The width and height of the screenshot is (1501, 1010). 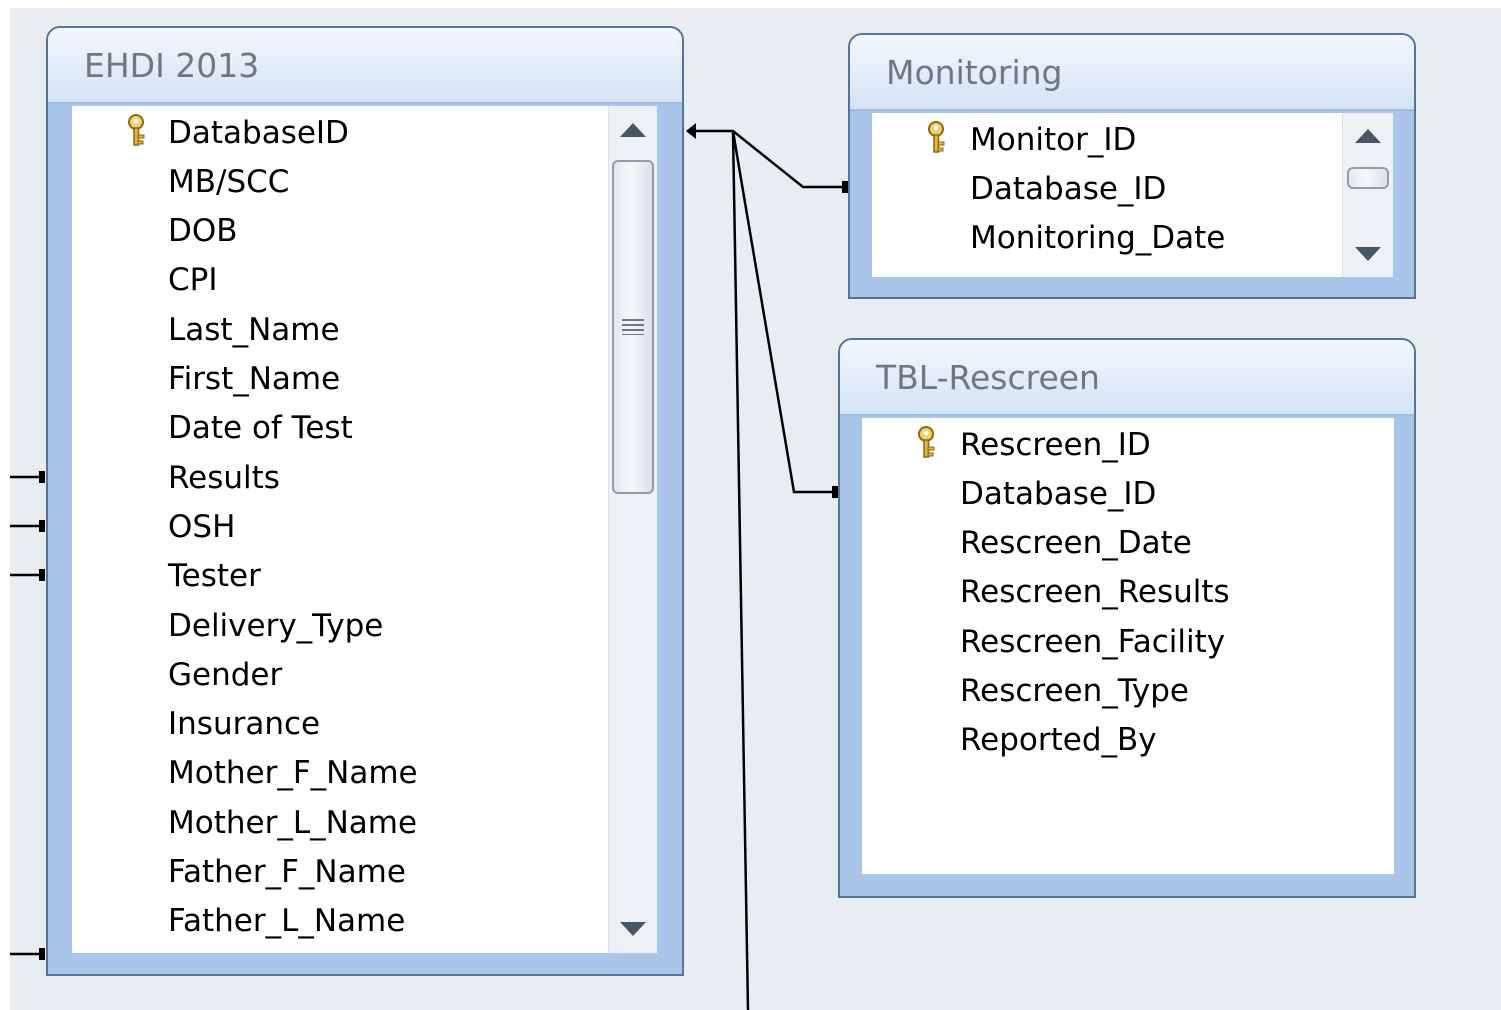 I want to click on field-name: Father_F_Name, so click(x=287, y=872).